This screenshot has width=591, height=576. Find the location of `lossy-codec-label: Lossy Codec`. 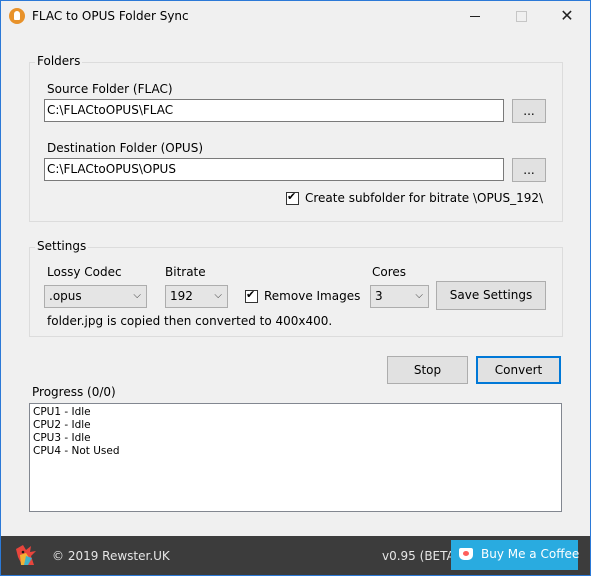

lossy-codec-label: Lossy Codec is located at coordinates (84, 272).